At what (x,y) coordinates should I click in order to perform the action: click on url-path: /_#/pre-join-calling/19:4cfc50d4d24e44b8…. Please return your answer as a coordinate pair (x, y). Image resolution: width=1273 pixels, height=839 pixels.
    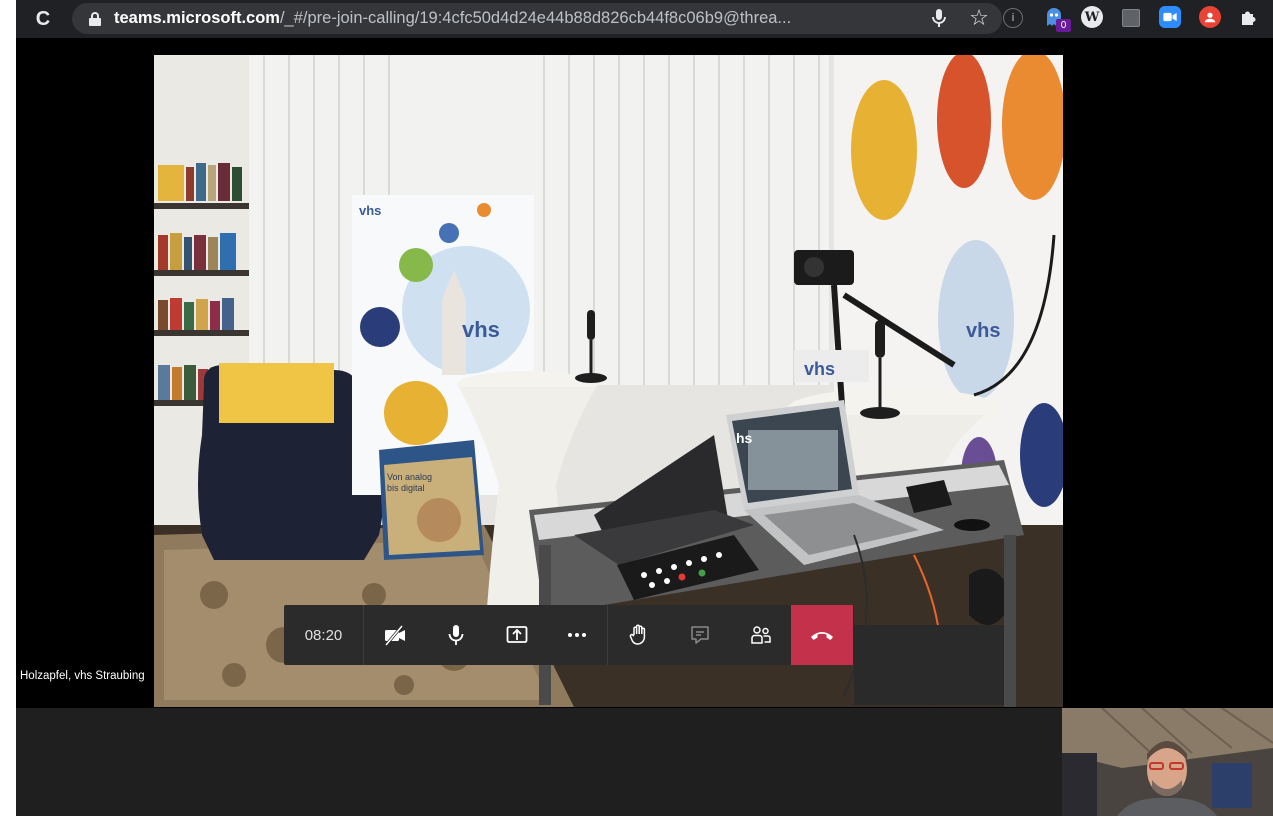
    Looking at the image, I should click on (535, 18).